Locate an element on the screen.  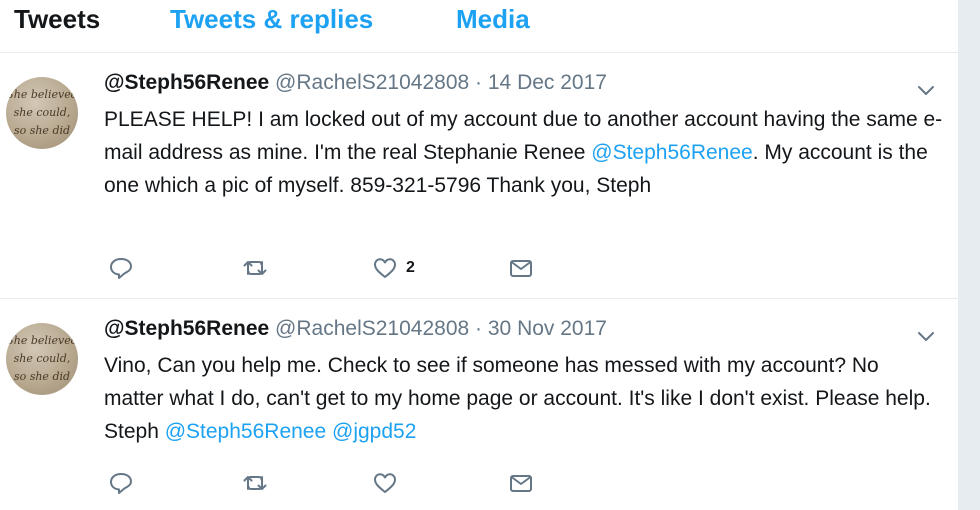
profile-tabs: Tweets Tweets & replies Media is located at coordinates (479, 26).